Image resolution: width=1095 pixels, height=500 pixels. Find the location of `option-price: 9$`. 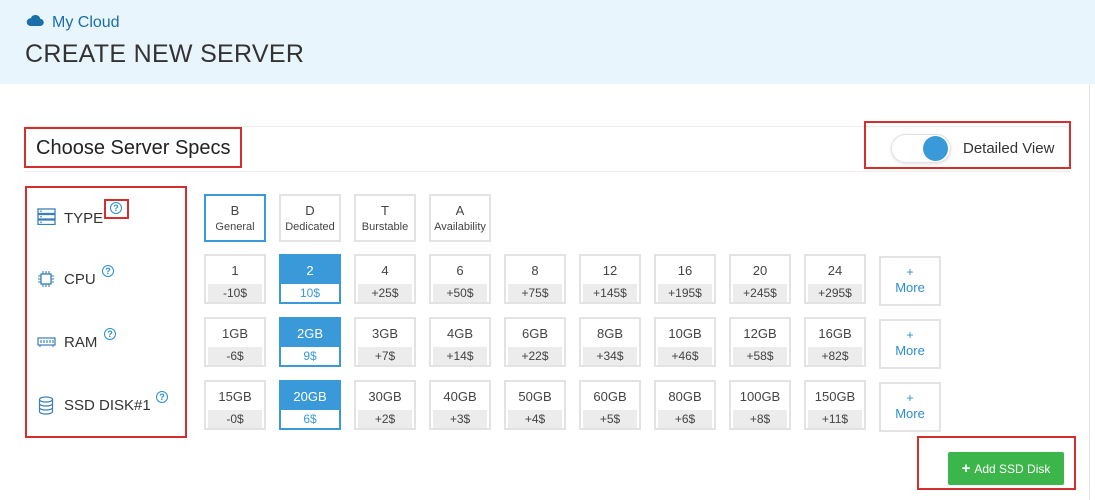

option-price: 9$ is located at coordinates (310, 356).